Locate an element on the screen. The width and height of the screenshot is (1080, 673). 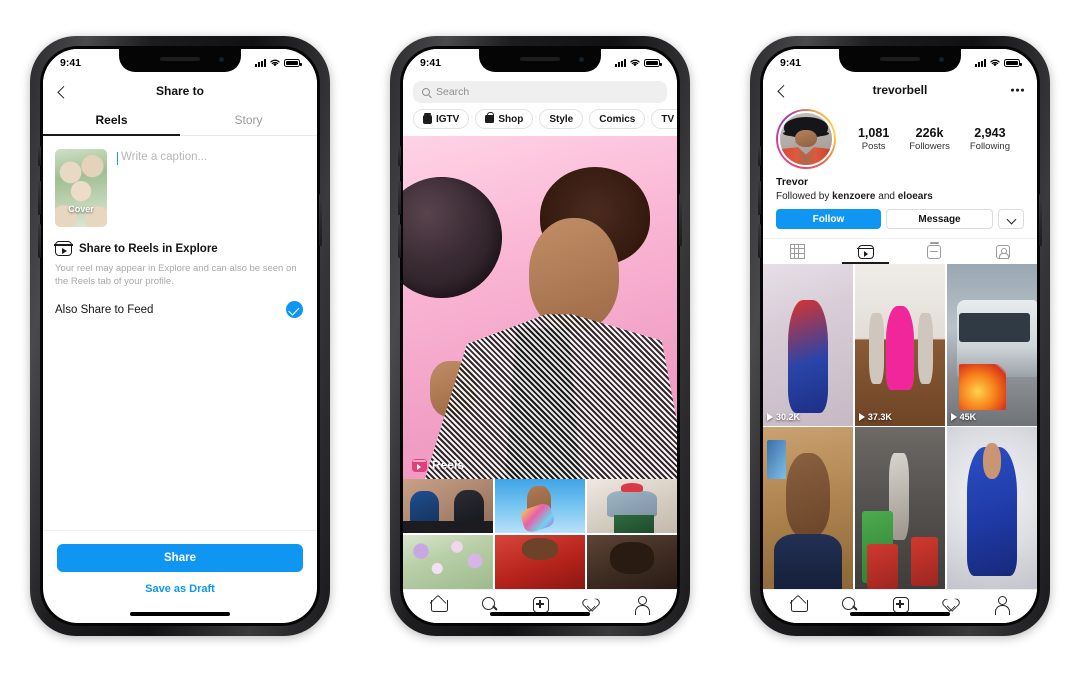
chip-style: Style is located at coordinates (561, 119).